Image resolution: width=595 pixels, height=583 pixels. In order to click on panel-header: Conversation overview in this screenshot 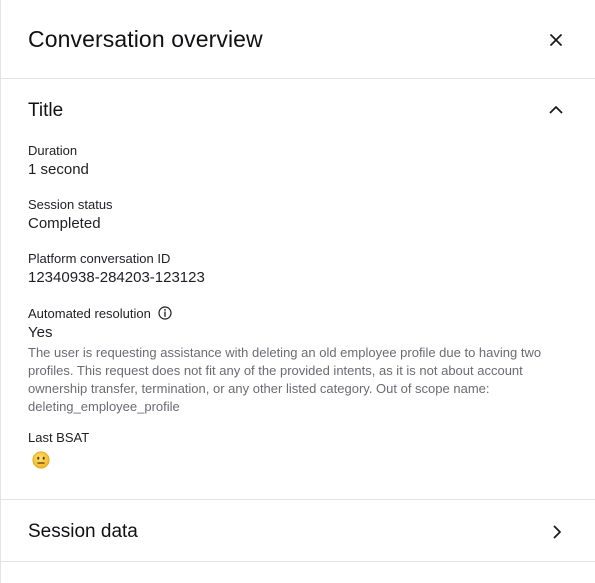, I will do `click(298, 39)`.